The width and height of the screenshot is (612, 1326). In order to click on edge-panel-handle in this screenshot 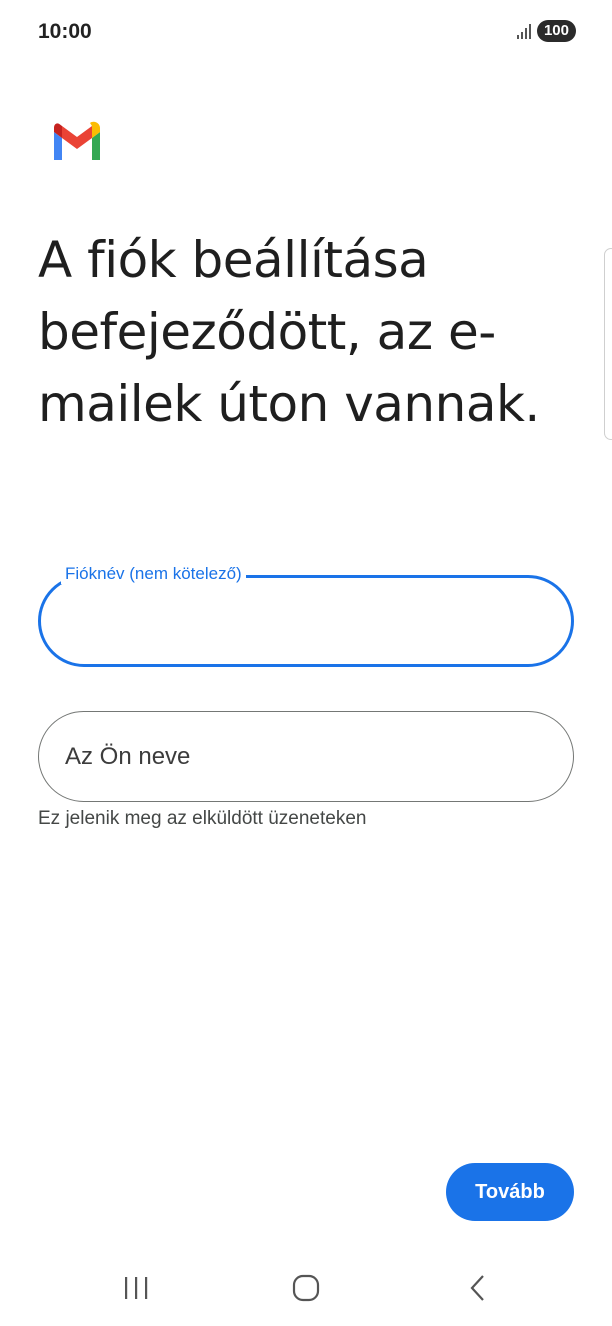, I will do `click(608, 344)`.